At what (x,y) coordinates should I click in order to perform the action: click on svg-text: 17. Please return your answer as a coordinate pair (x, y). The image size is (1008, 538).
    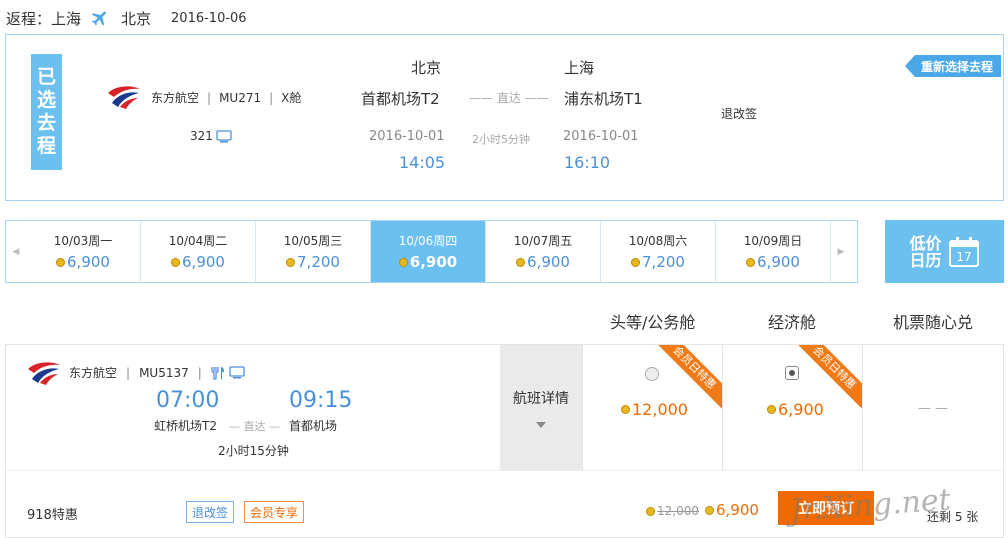
    Looking at the image, I should click on (963, 257).